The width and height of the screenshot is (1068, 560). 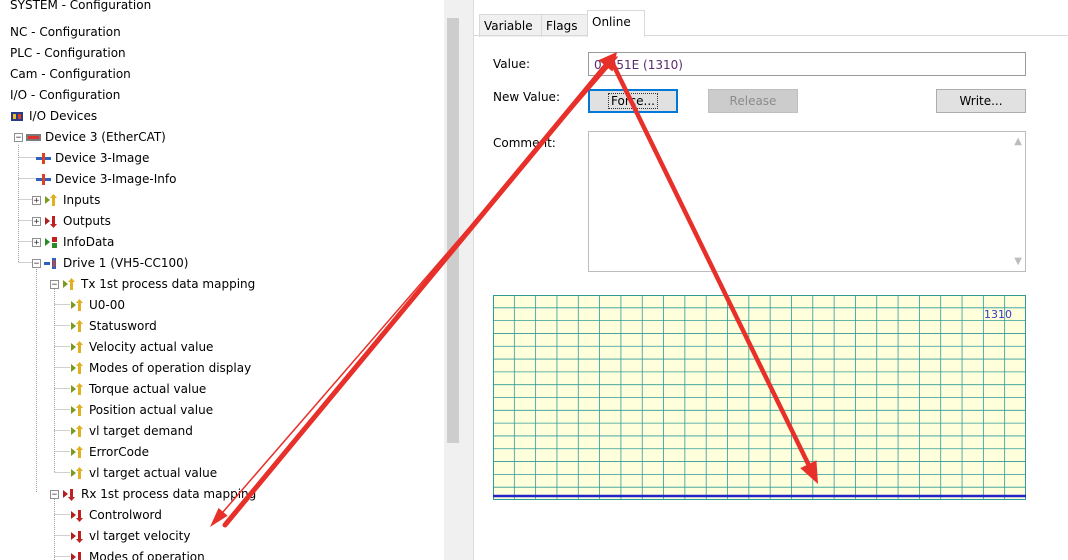 What do you see at coordinates (51, 221) in the screenshot?
I see `outputs-icon` at bounding box center [51, 221].